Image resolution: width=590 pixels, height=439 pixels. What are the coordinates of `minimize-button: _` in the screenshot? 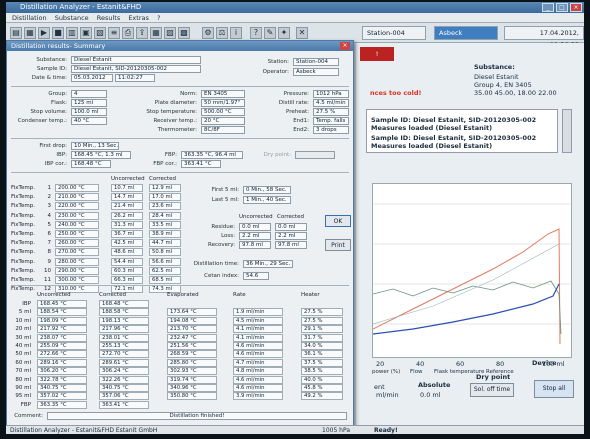 It's located at (548, 7).